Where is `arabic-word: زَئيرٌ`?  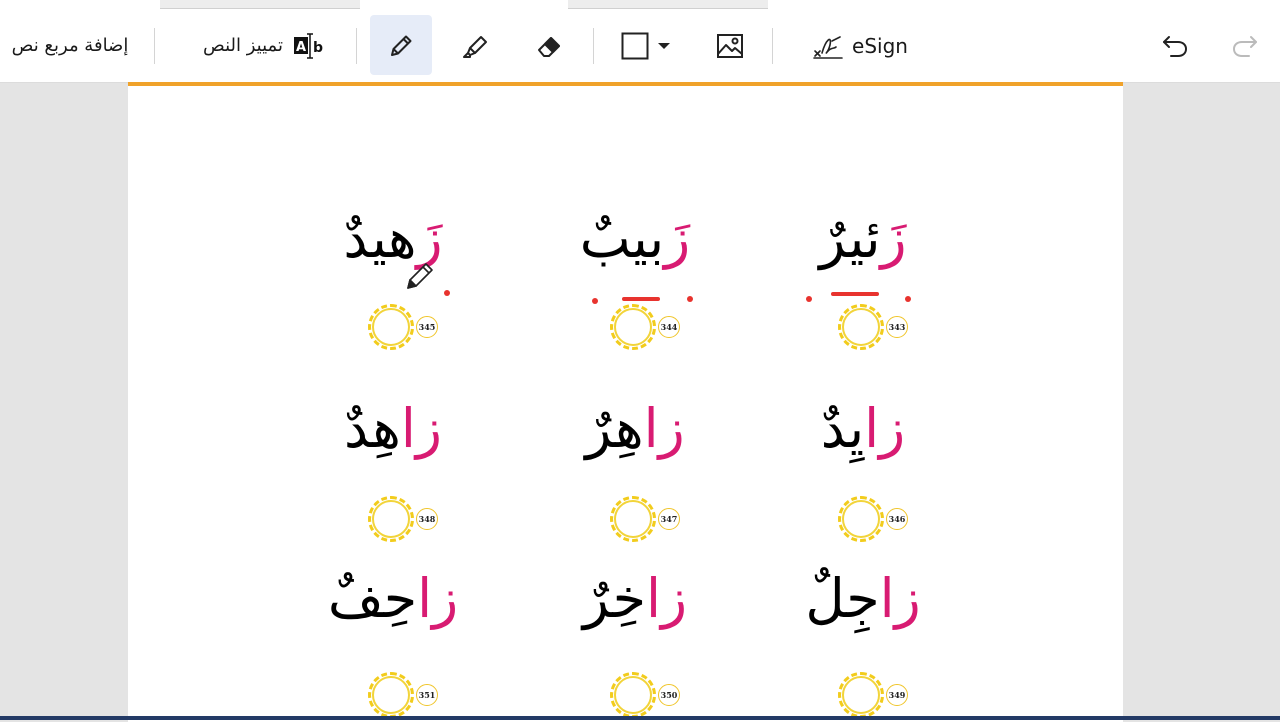
arabic-word: زَئيرٌ is located at coordinates (862, 239).